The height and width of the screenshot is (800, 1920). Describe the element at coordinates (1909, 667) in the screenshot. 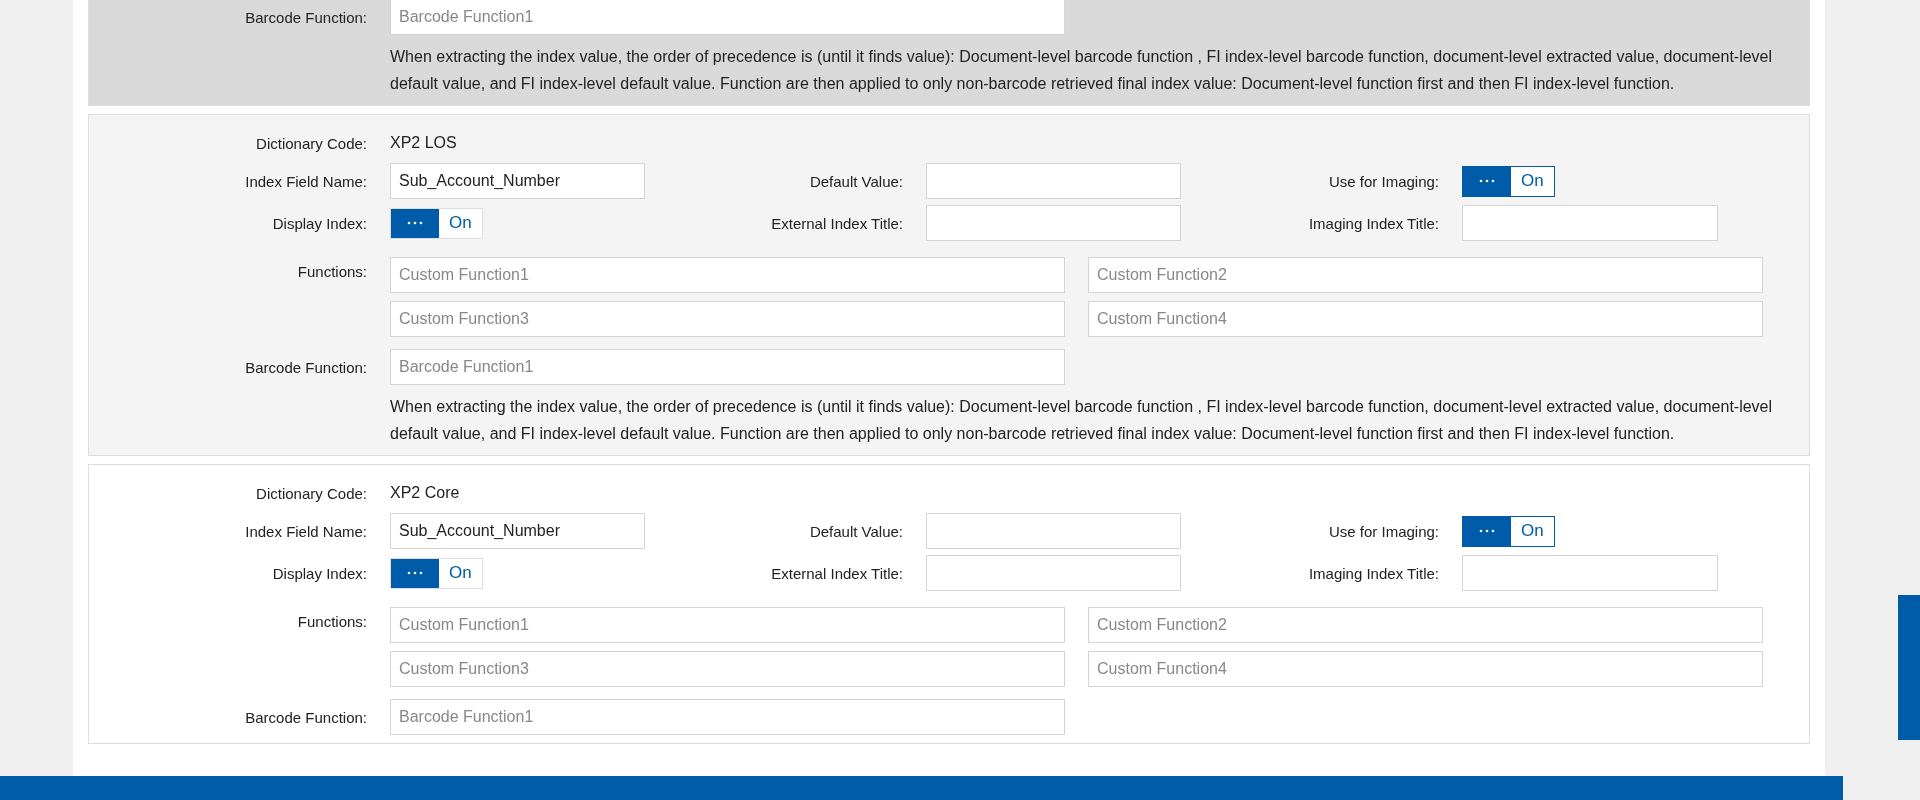

I see `scrollbar-thumb` at that location.